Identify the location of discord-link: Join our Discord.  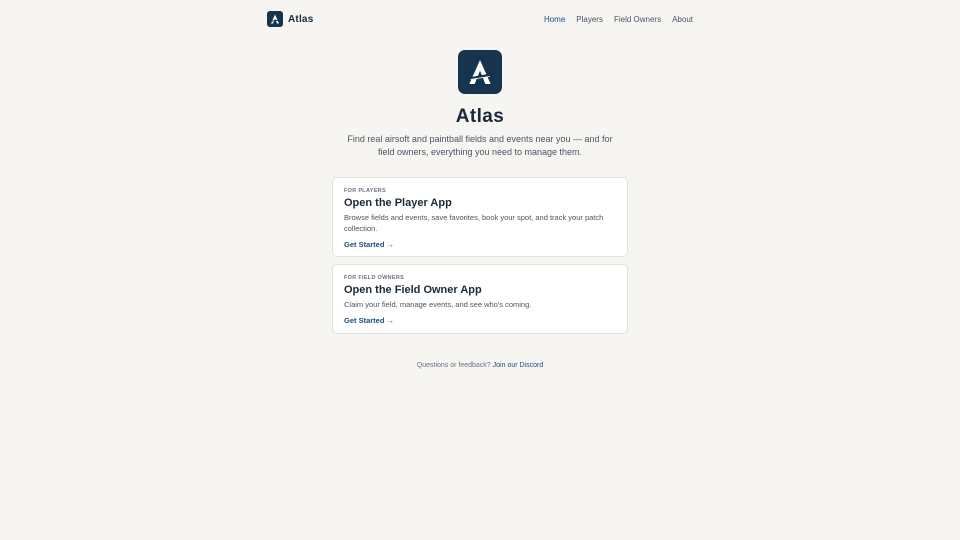
(518, 365).